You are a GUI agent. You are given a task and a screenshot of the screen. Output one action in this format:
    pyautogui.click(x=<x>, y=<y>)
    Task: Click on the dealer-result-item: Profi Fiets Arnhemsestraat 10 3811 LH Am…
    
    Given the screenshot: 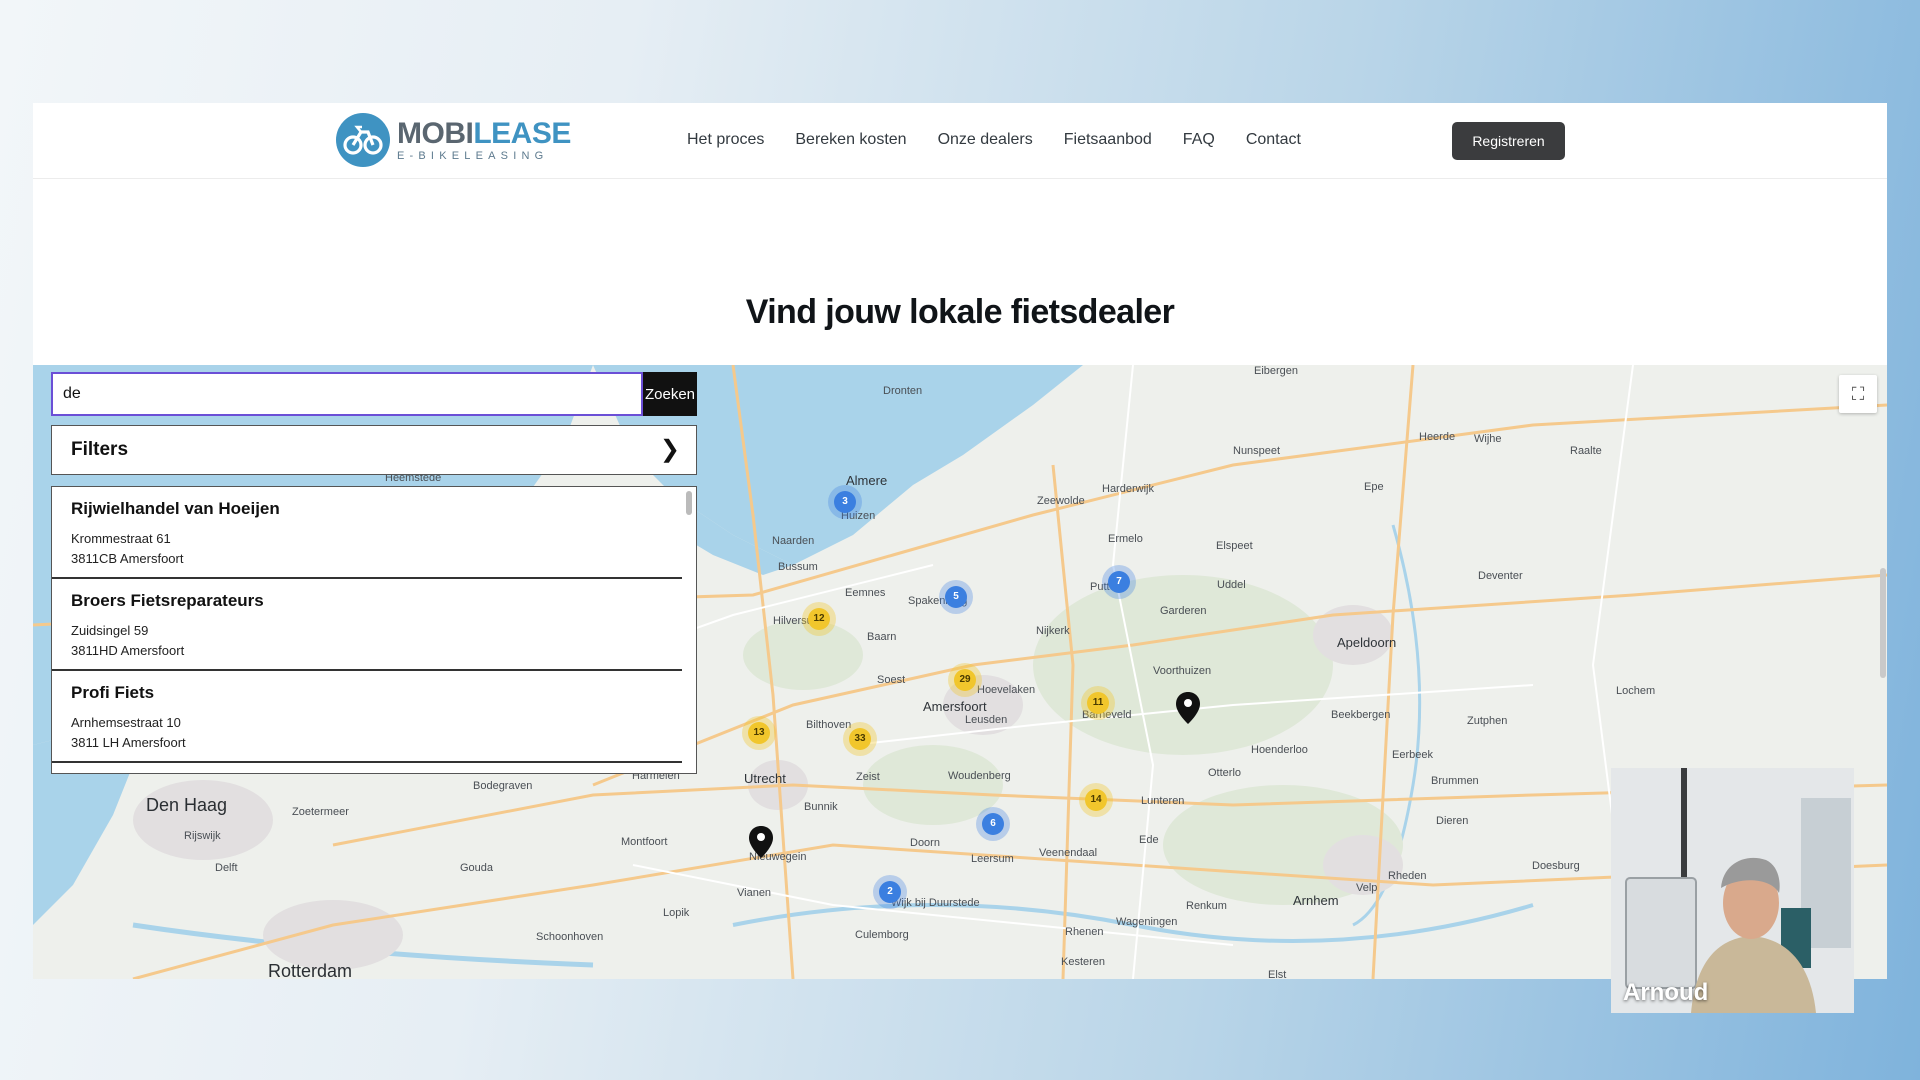 What is the action you would take?
    pyautogui.click(x=367, y=717)
    